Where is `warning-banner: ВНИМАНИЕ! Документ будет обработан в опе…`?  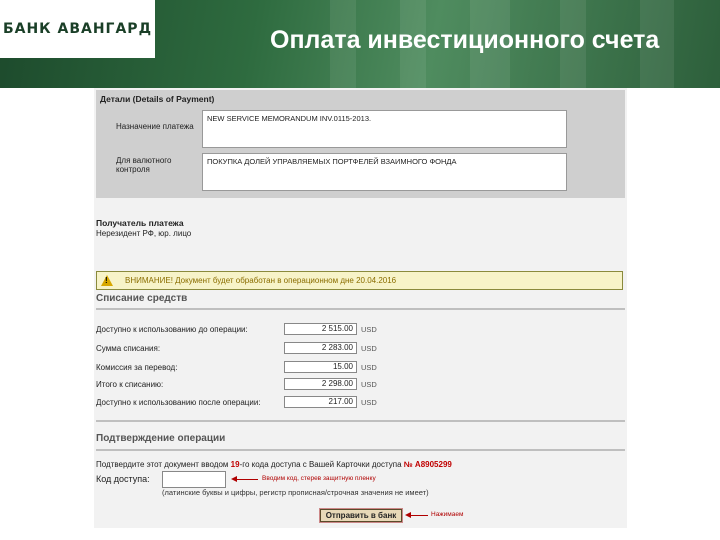
warning-banner: ВНИМАНИЕ! Документ будет обработан в опе… is located at coordinates (359, 280).